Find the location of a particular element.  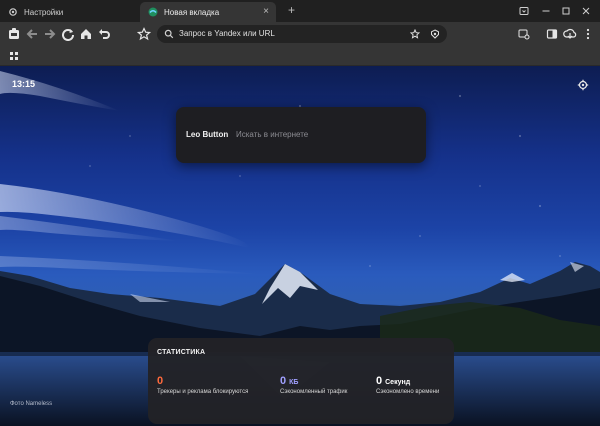

stat-unit: КБ is located at coordinates (294, 382).